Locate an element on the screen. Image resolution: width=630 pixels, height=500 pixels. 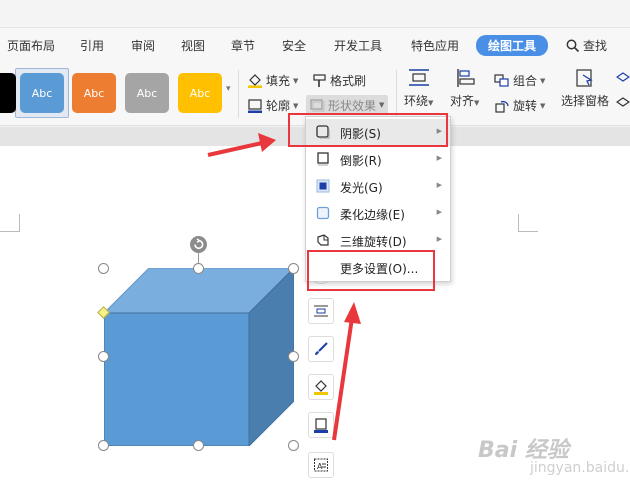
resize-handle-right is located at coordinates (293, 356).